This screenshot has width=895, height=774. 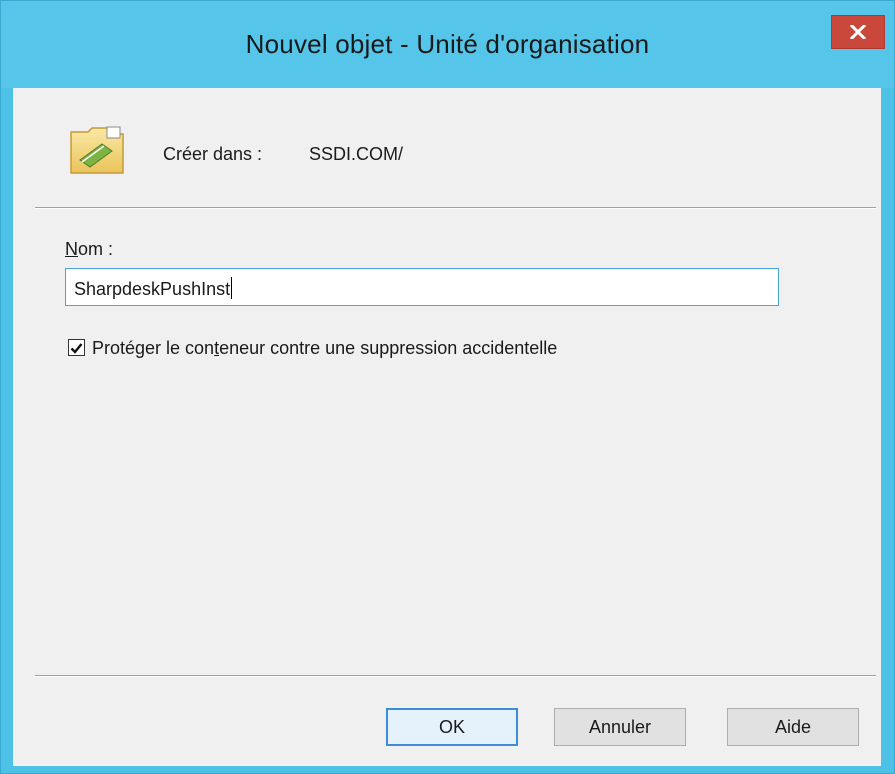 What do you see at coordinates (97, 150) in the screenshot?
I see `organizational-unit-icon` at bounding box center [97, 150].